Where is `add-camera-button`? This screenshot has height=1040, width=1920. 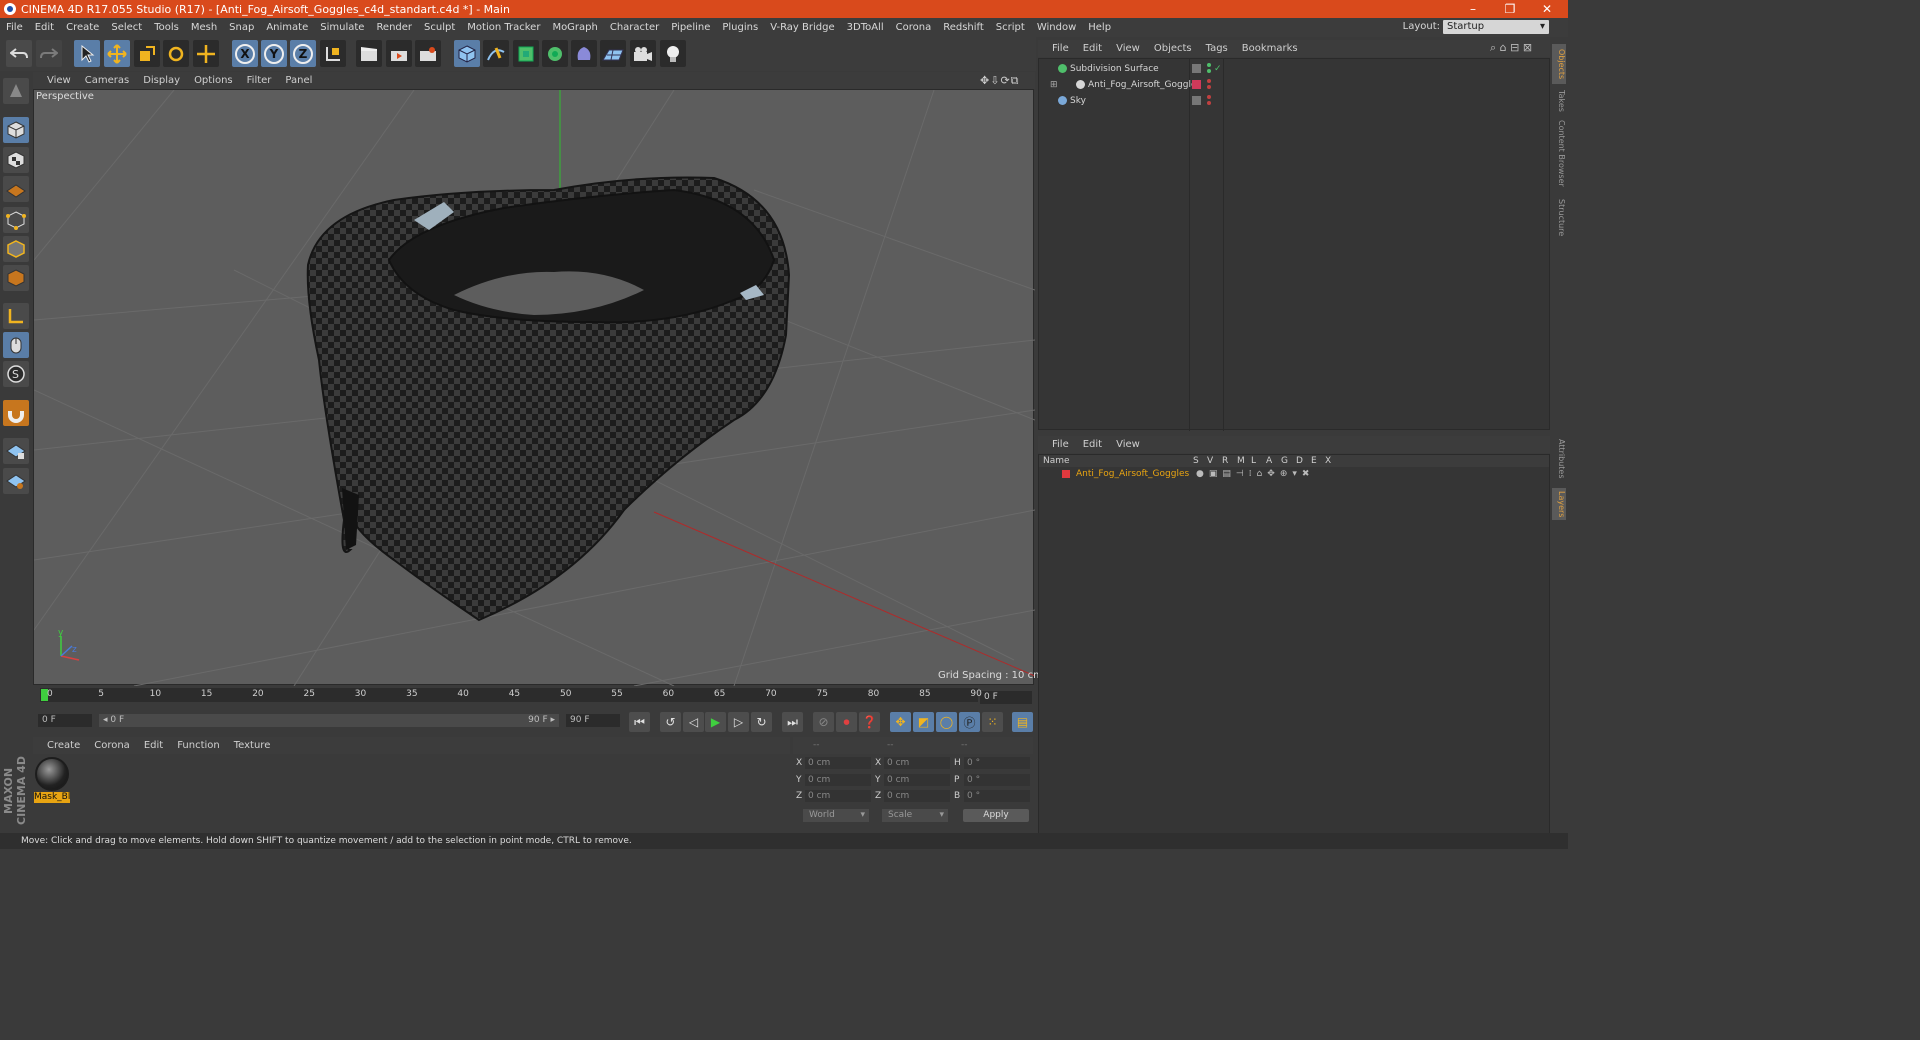
add-camera-button is located at coordinates (643, 53).